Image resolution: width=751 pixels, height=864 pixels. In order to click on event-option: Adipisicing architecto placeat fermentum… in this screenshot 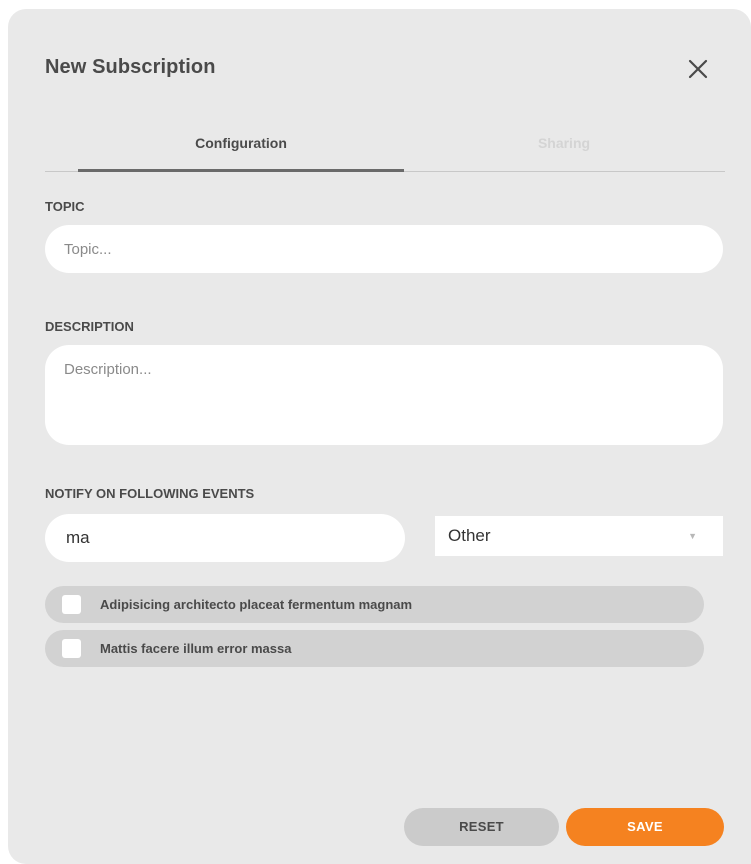, I will do `click(374, 604)`.